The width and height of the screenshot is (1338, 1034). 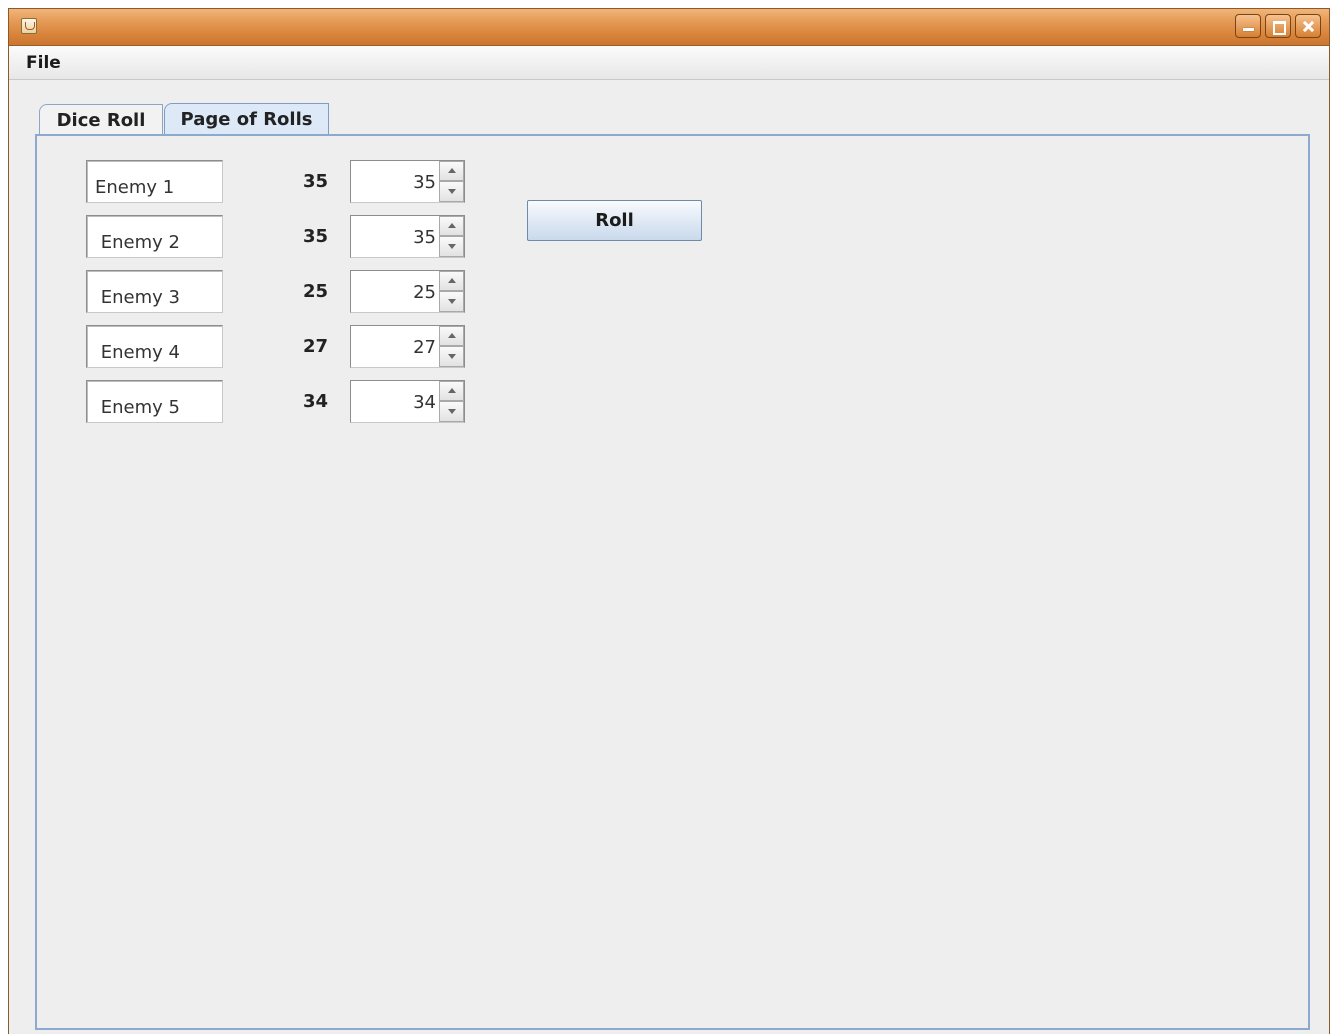 I want to click on roll-spinner-1: 35, so click(x=407, y=181).